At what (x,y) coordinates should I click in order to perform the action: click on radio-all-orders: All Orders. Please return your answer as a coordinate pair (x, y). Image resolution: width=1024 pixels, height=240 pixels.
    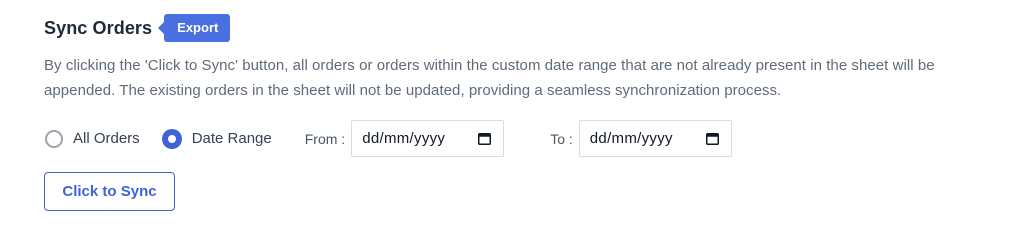
    Looking at the image, I should click on (92, 138).